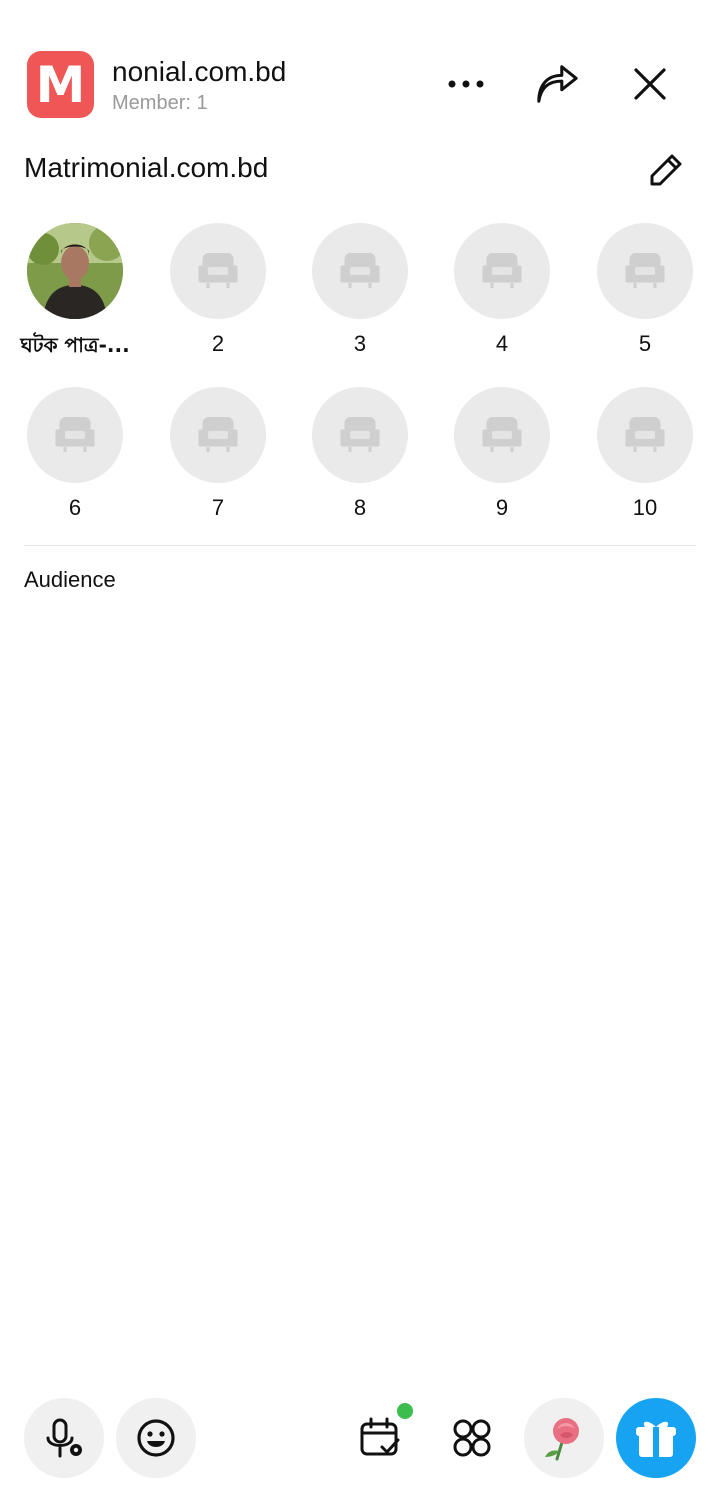  Describe the element at coordinates (360, 545) in the screenshot. I see `divider` at that location.